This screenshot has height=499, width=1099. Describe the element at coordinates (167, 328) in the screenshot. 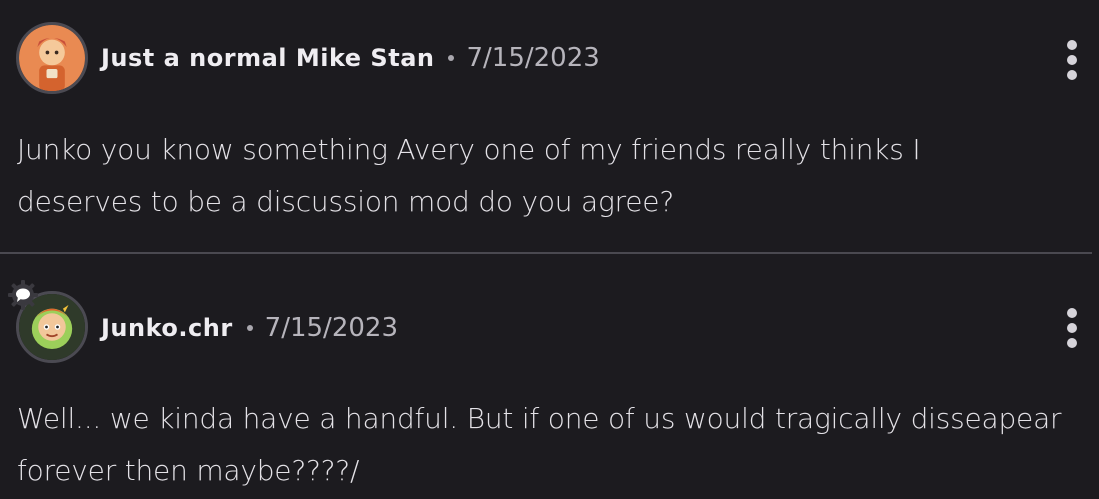

I see `username: Junko.chr` at that location.